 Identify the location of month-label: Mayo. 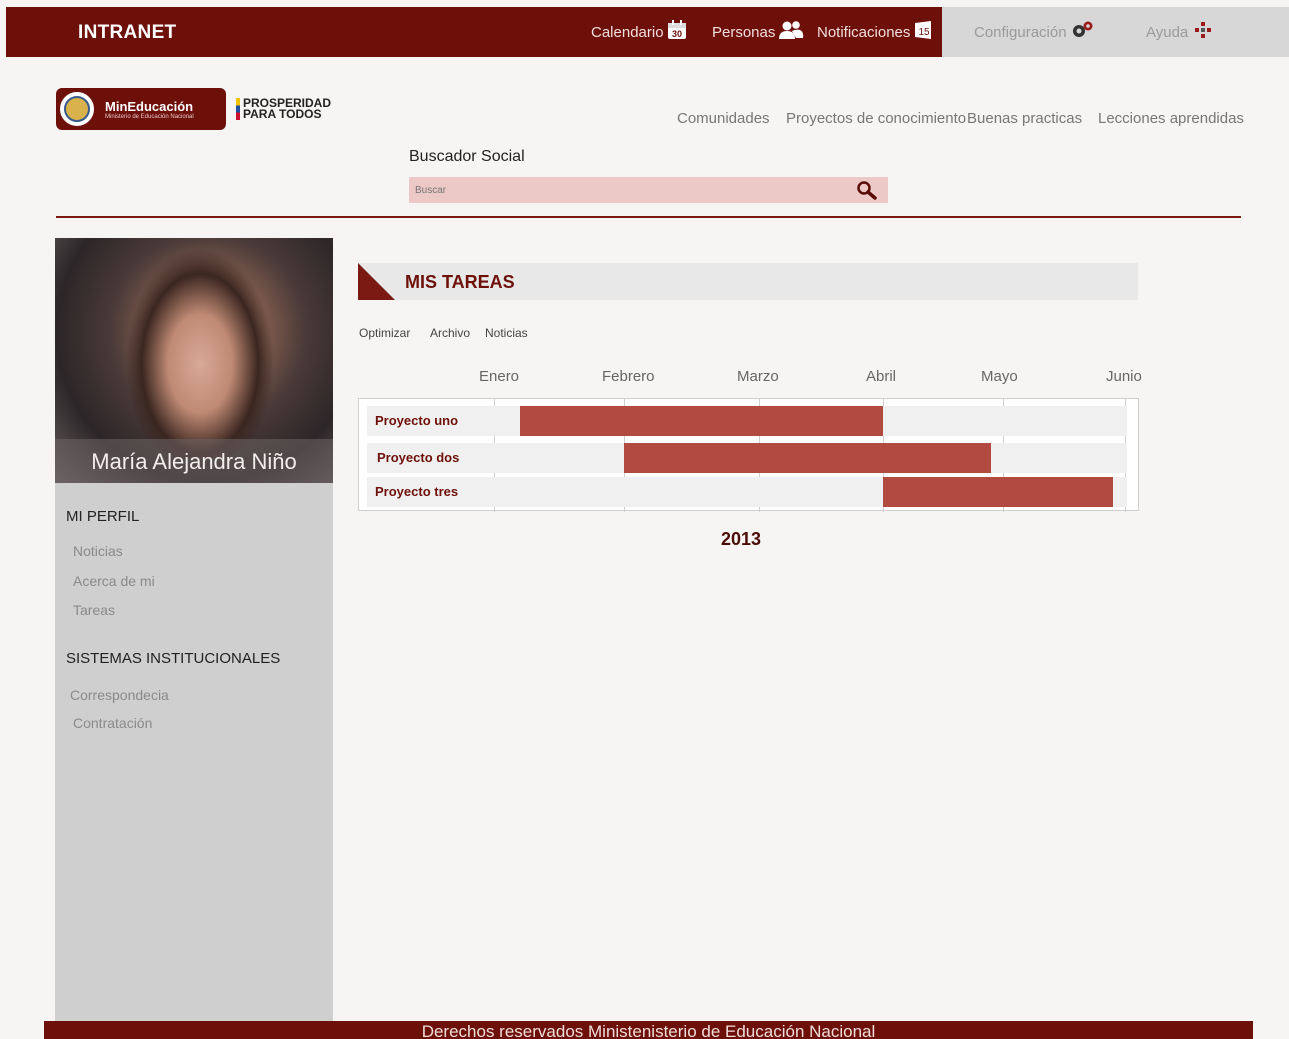
(999, 376).